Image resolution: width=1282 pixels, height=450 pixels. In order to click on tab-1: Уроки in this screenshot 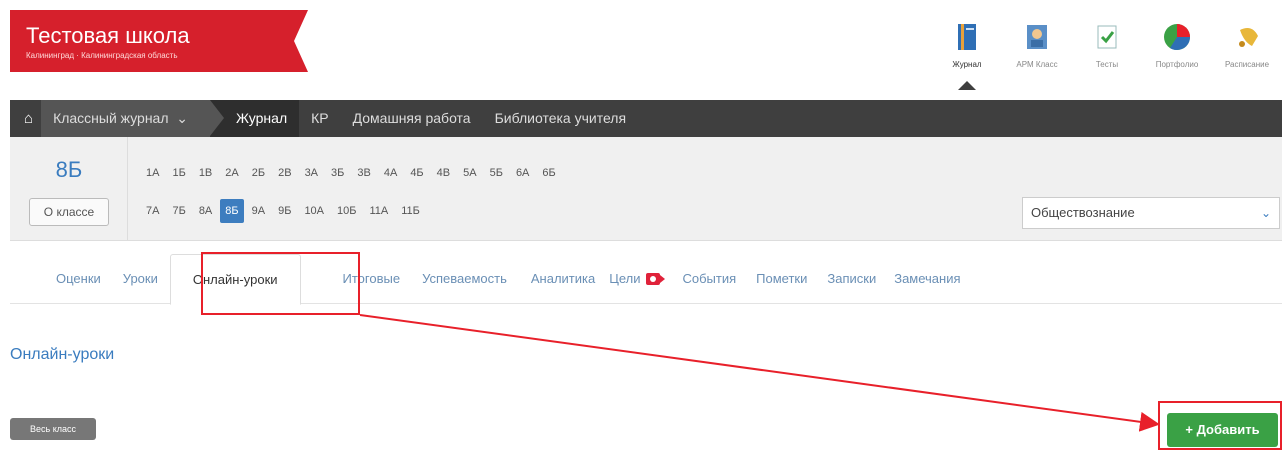, I will do `click(129, 279)`.